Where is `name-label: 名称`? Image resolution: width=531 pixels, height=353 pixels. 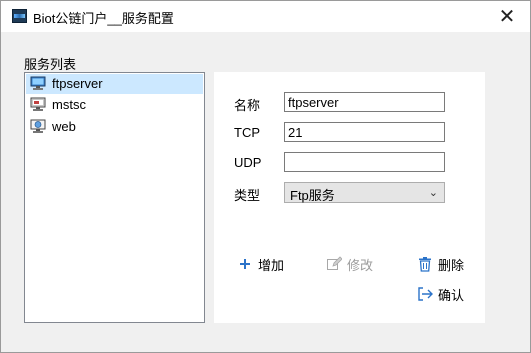 name-label: 名称 is located at coordinates (247, 105).